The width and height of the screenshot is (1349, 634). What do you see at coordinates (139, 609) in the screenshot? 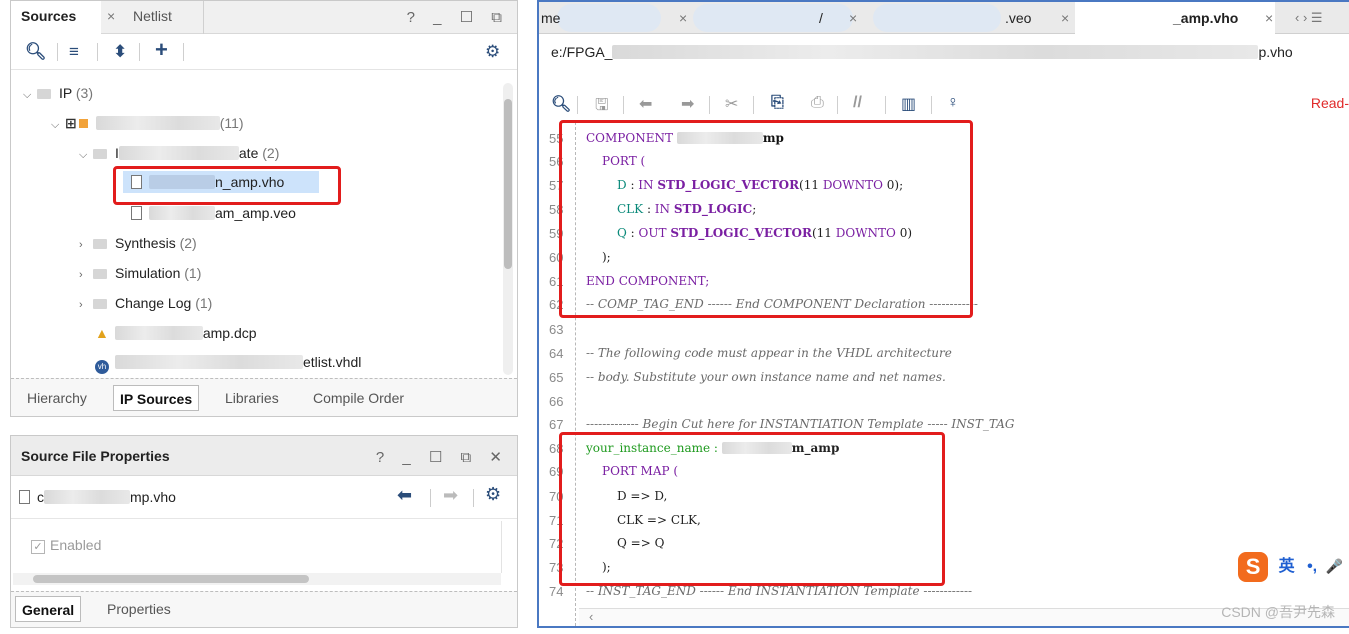
I see `tab-properties: Properties` at bounding box center [139, 609].